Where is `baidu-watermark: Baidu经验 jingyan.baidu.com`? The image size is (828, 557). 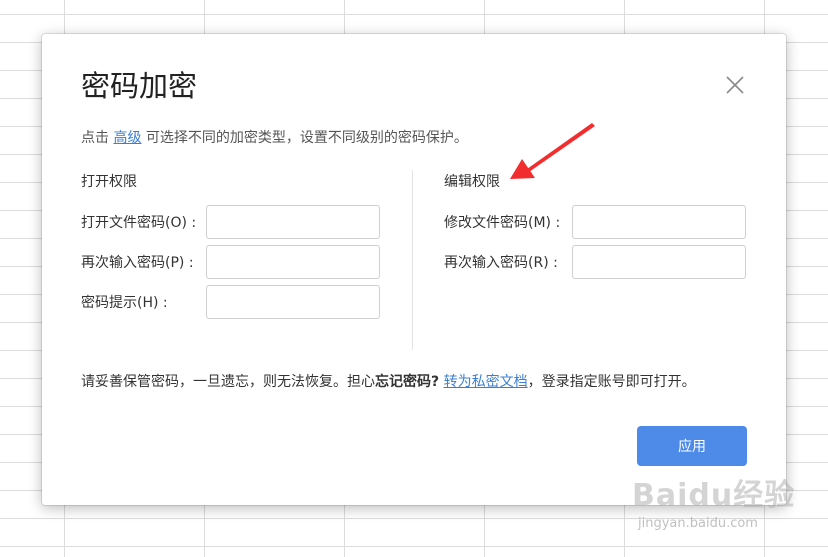
baidu-watermark: Baidu经验 jingyan.baidu.com is located at coordinates (727, 511).